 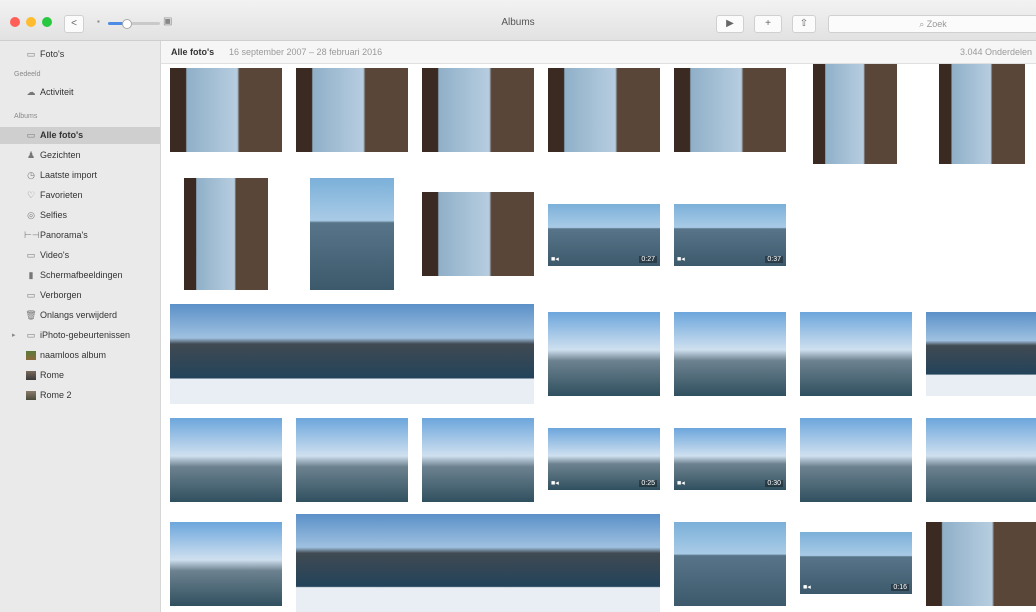 What do you see at coordinates (73, 355) in the screenshot?
I see `sidebar-item-label: naamloos album` at bounding box center [73, 355].